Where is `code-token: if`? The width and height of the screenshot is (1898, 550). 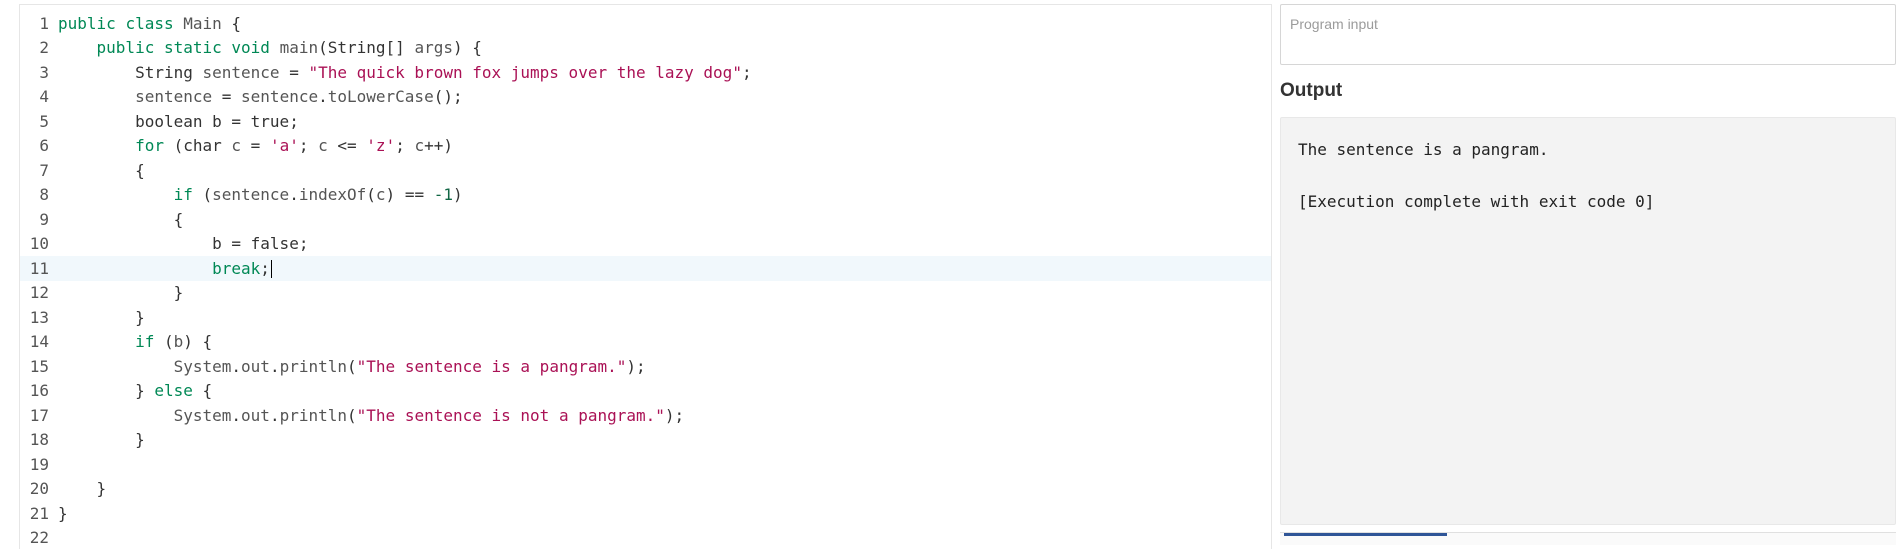
code-token: if is located at coordinates (144, 341).